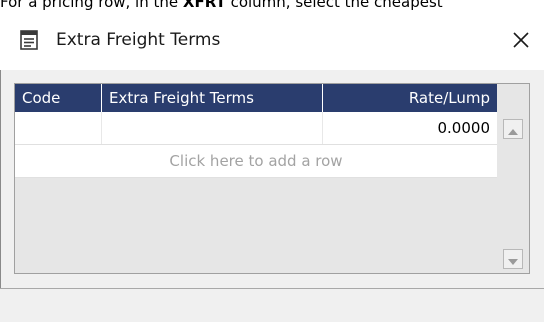  I want to click on add-row-button: Click here to add a row, so click(256, 161).